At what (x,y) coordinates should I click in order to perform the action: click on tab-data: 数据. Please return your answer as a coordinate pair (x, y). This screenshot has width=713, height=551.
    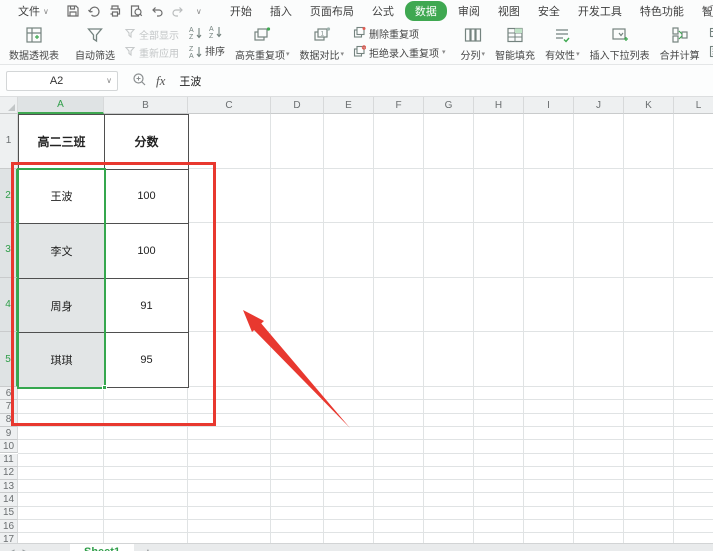
    Looking at the image, I should click on (425, 11).